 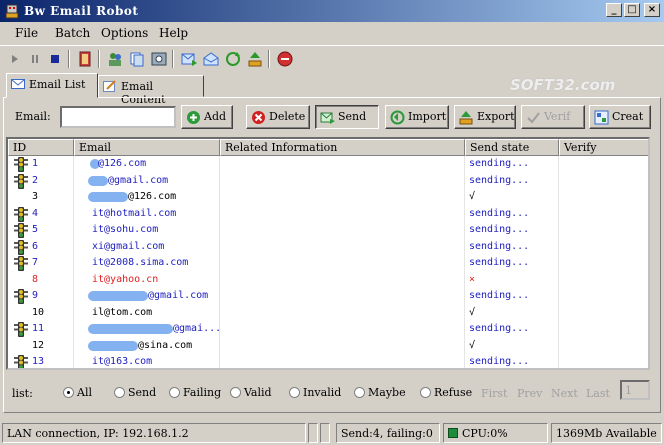 I want to click on cell-email: it@163.com, so click(x=147, y=361).